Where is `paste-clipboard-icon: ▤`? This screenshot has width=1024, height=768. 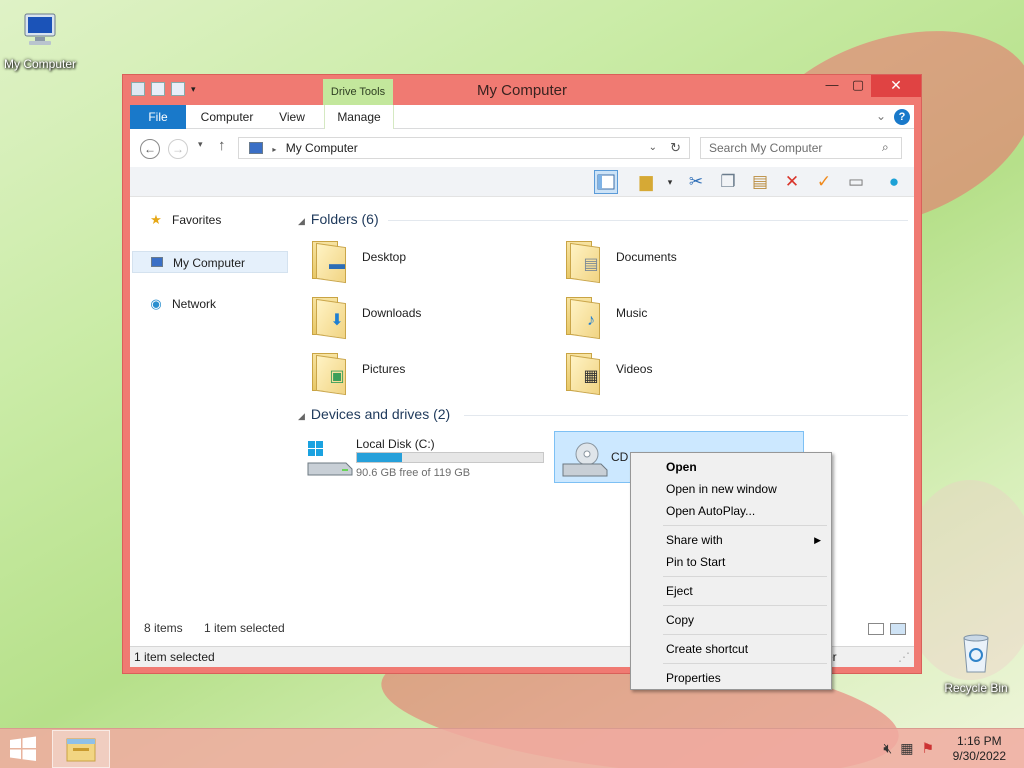 paste-clipboard-icon: ▤ is located at coordinates (760, 182).